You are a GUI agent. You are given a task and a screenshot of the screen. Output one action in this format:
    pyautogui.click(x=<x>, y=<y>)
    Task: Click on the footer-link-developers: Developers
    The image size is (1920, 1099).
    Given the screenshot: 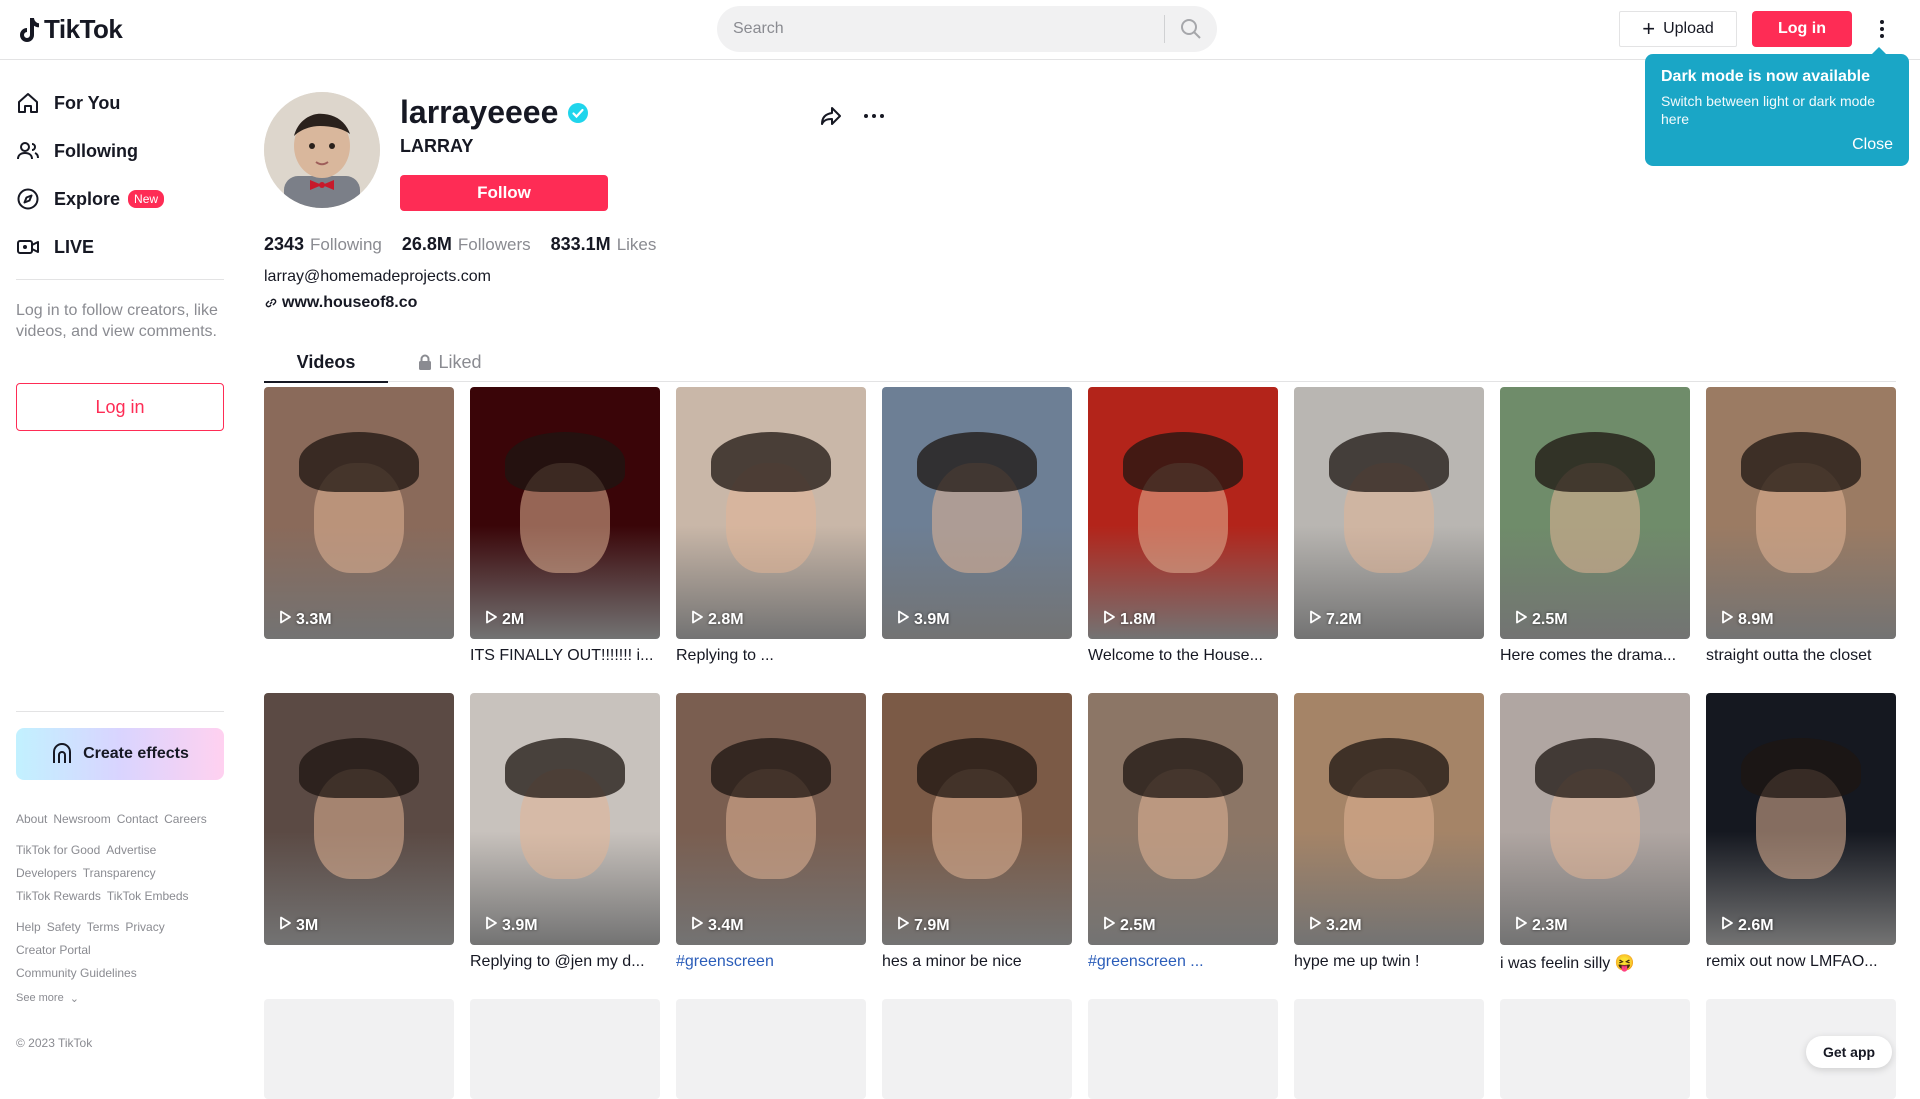 What is the action you would take?
    pyautogui.click(x=46, y=873)
    